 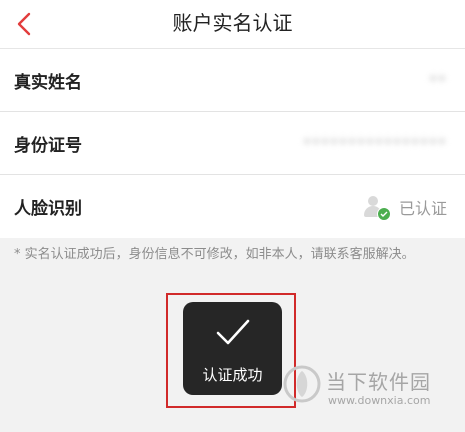 What do you see at coordinates (231, 350) in the screenshot?
I see `highlight-box` at bounding box center [231, 350].